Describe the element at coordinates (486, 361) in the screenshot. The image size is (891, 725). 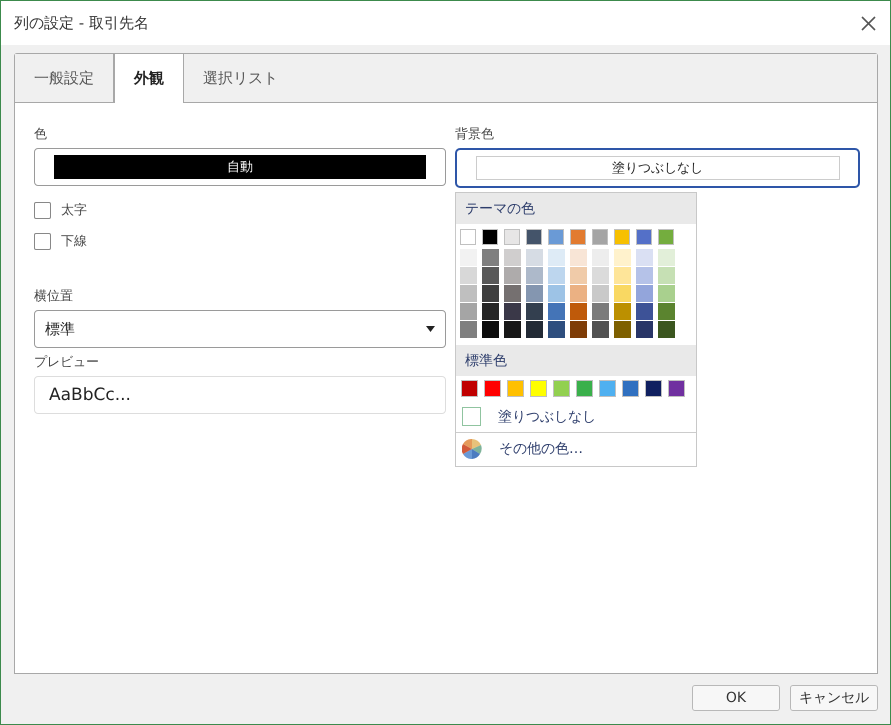
I see `section-title: 標準色` at that location.